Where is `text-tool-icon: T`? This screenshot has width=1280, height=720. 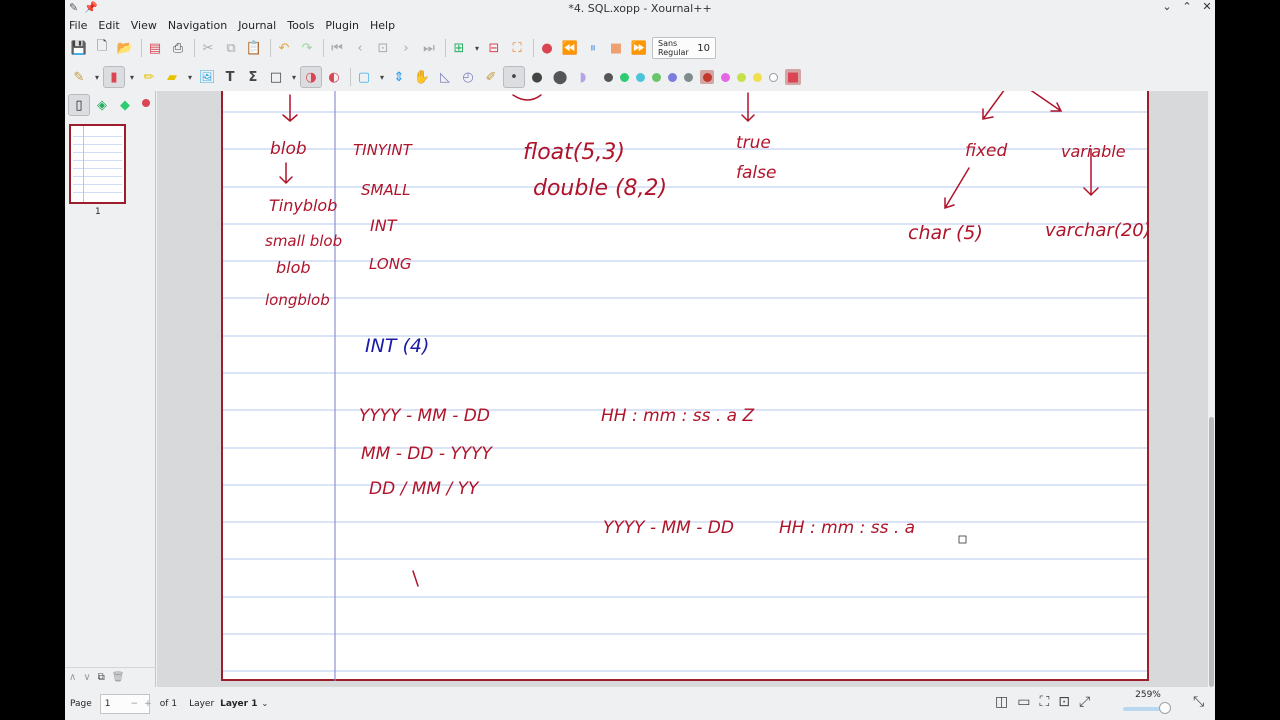 text-tool-icon: T is located at coordinates (230, 77).